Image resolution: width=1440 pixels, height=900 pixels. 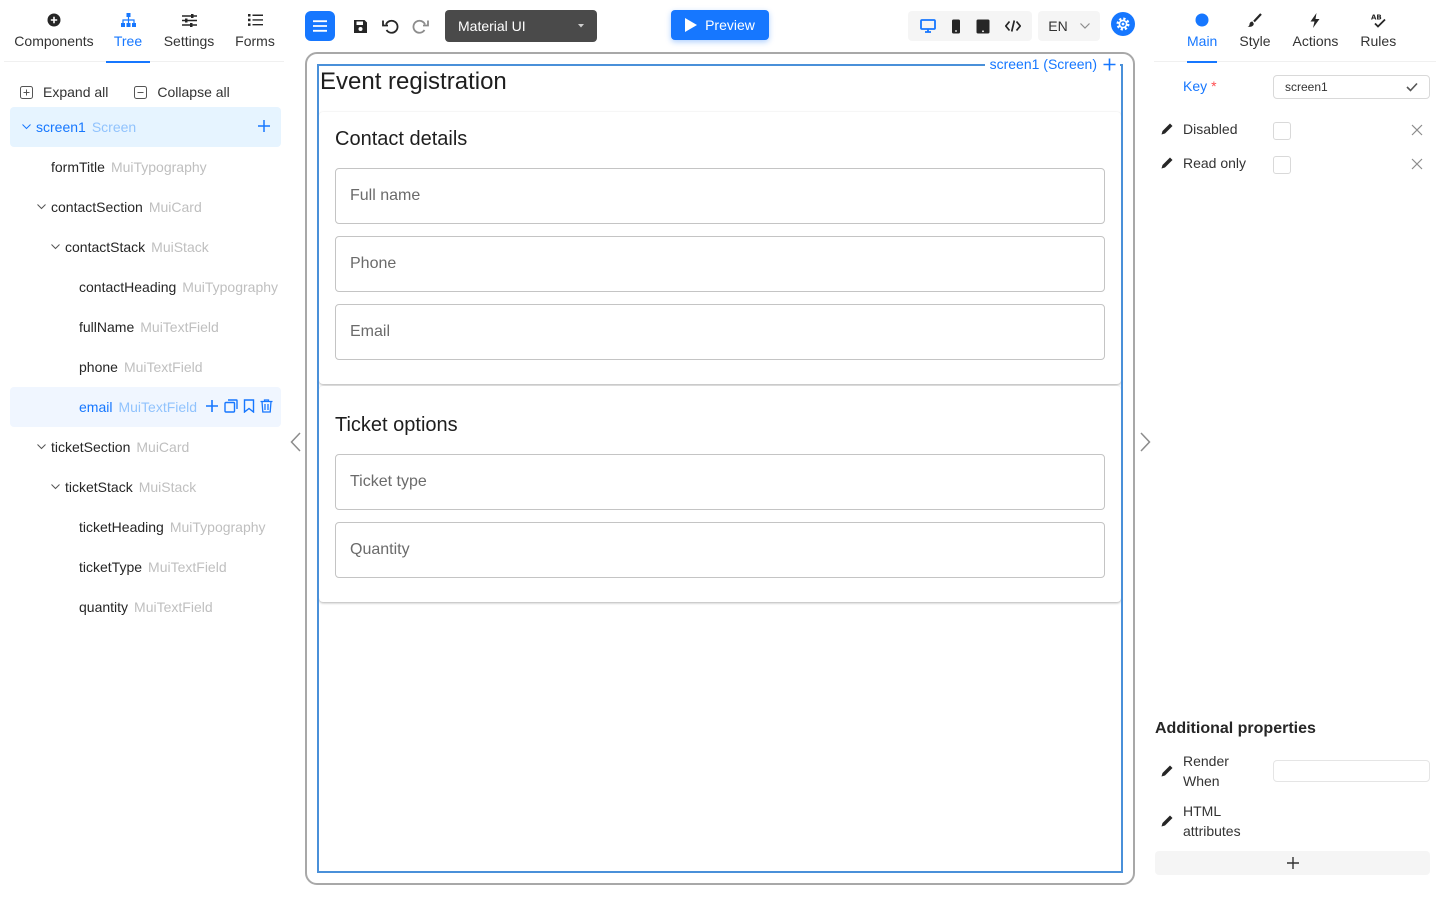 What do you see at coordinates (182, 92) in the screenshot?
I see `collapse-all-button: Collapse all` at bounding box center [182, 92].